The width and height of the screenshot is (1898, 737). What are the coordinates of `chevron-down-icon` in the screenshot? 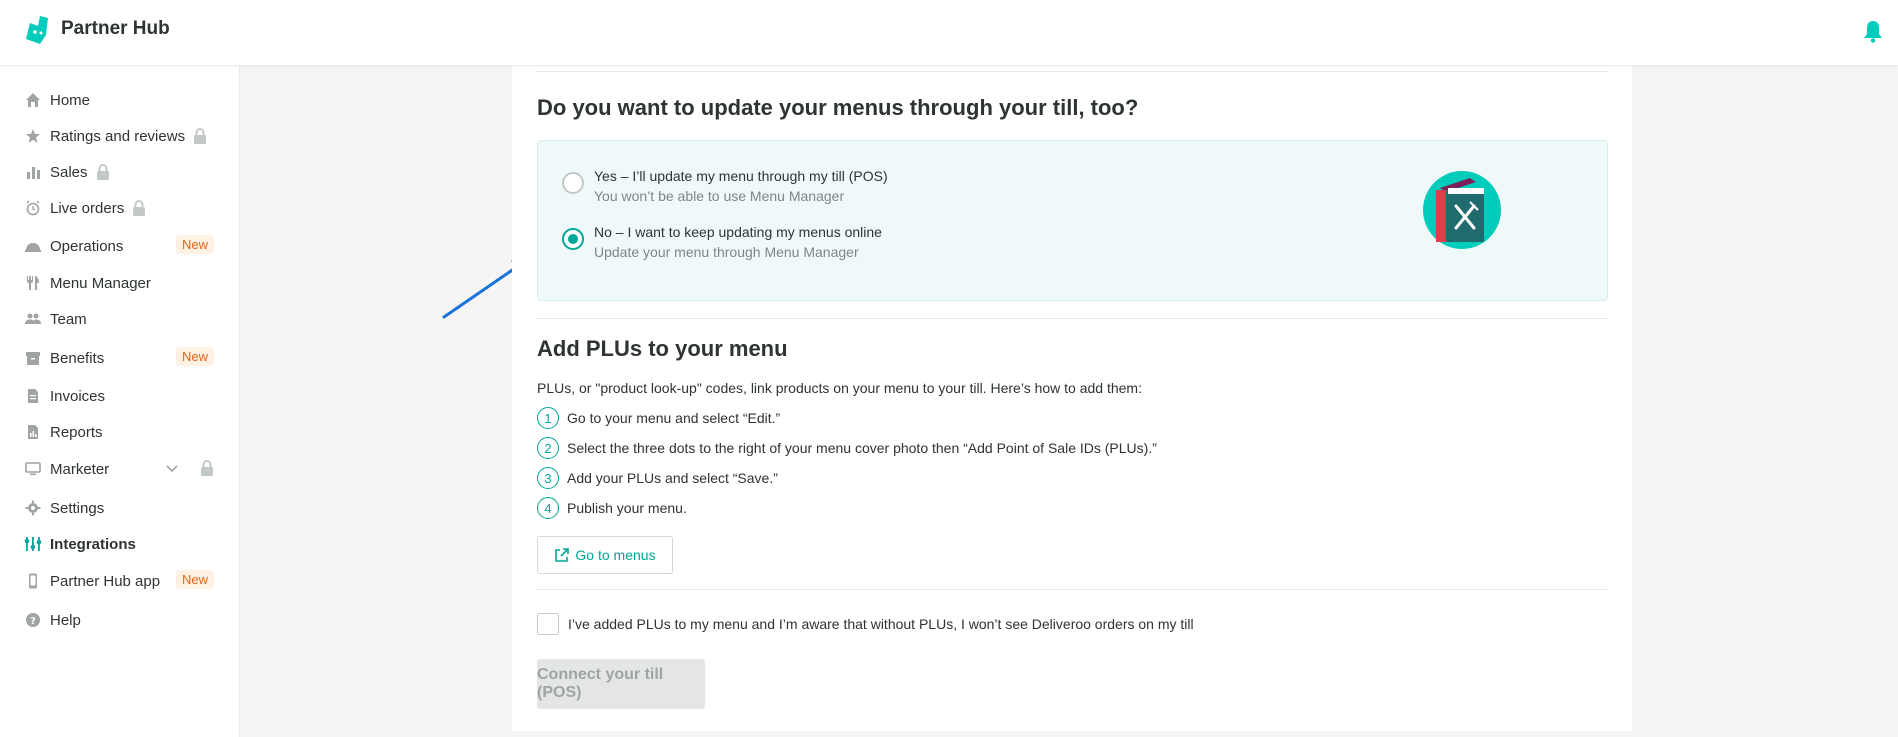 It's located at (172, 468).